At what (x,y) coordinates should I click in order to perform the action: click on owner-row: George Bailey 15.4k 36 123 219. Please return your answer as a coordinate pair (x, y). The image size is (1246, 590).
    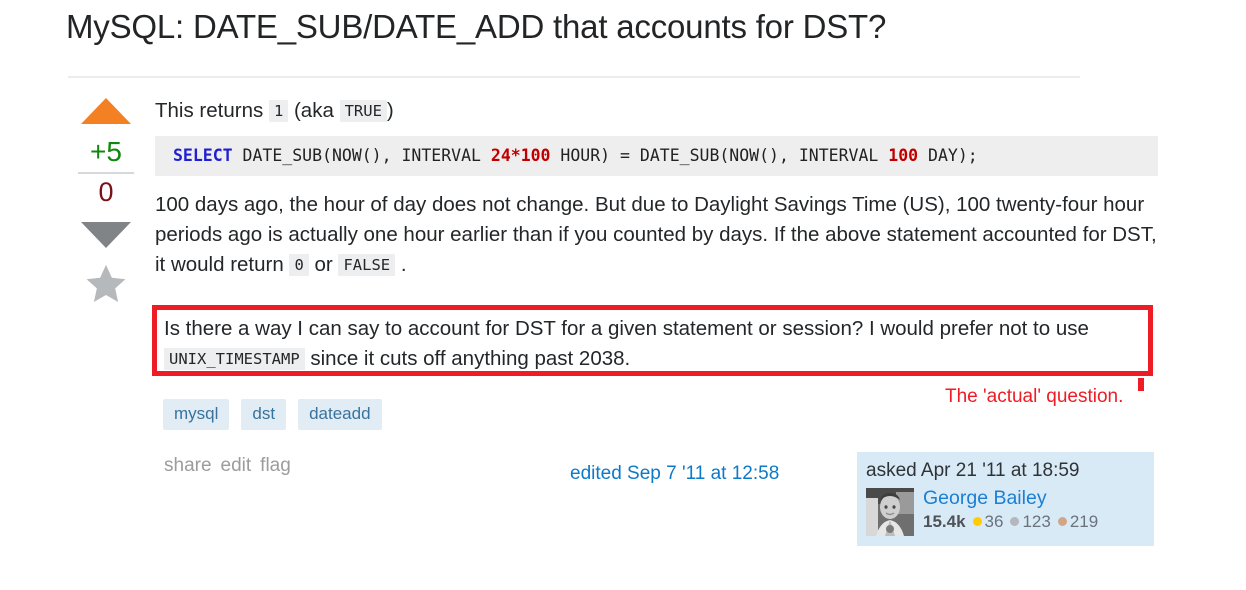
    Looking at the image, I should click on (1010, 511).